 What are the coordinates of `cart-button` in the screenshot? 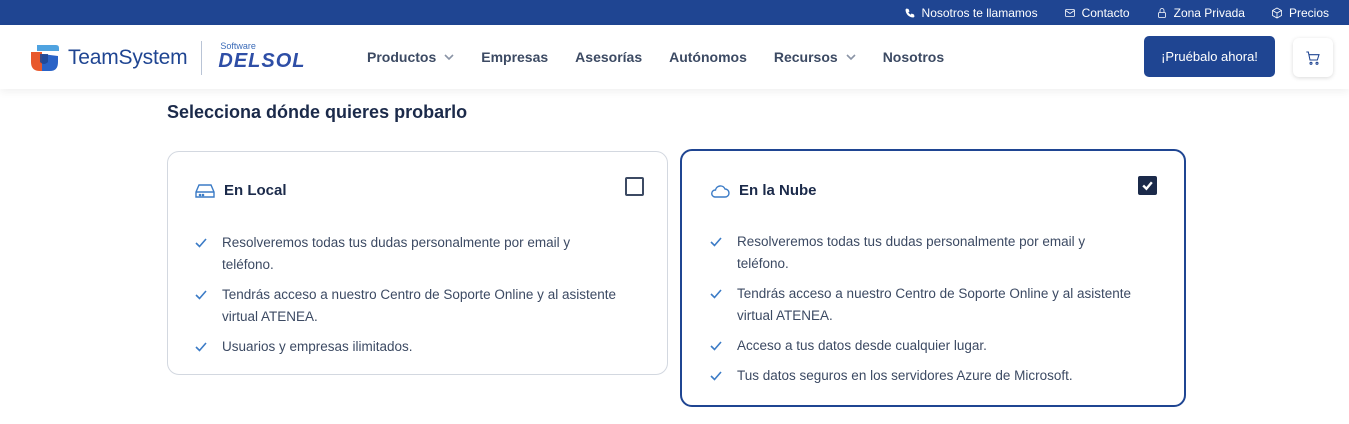 It's located at (1313, 57).